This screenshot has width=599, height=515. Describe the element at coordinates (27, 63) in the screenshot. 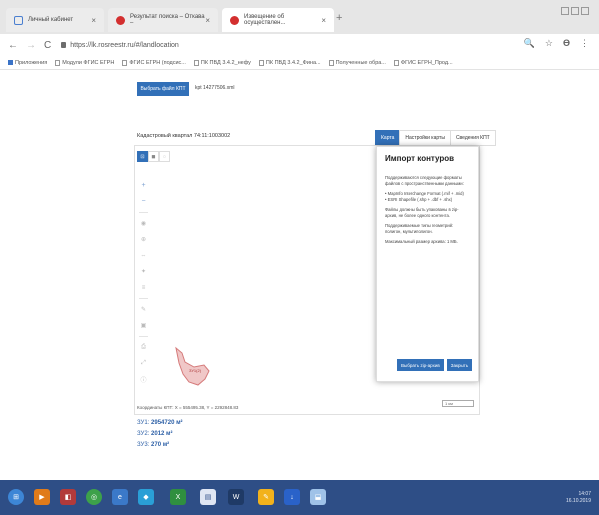

I see `bookmark-apps: Приложения` at that location.